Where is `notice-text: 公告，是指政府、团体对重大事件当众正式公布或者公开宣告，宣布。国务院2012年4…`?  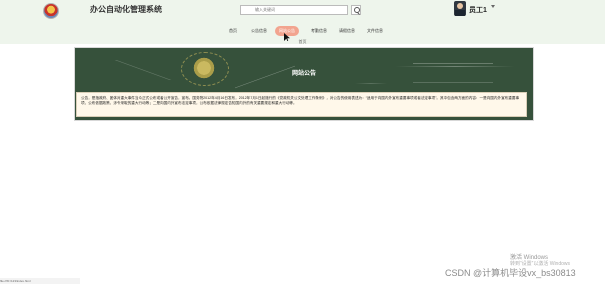
notice-text: 公告，是指政府、团体对重大事件当众正式公布或者公开宣告，宣布。国务院2012年4… is located at coordinates (300, 100).